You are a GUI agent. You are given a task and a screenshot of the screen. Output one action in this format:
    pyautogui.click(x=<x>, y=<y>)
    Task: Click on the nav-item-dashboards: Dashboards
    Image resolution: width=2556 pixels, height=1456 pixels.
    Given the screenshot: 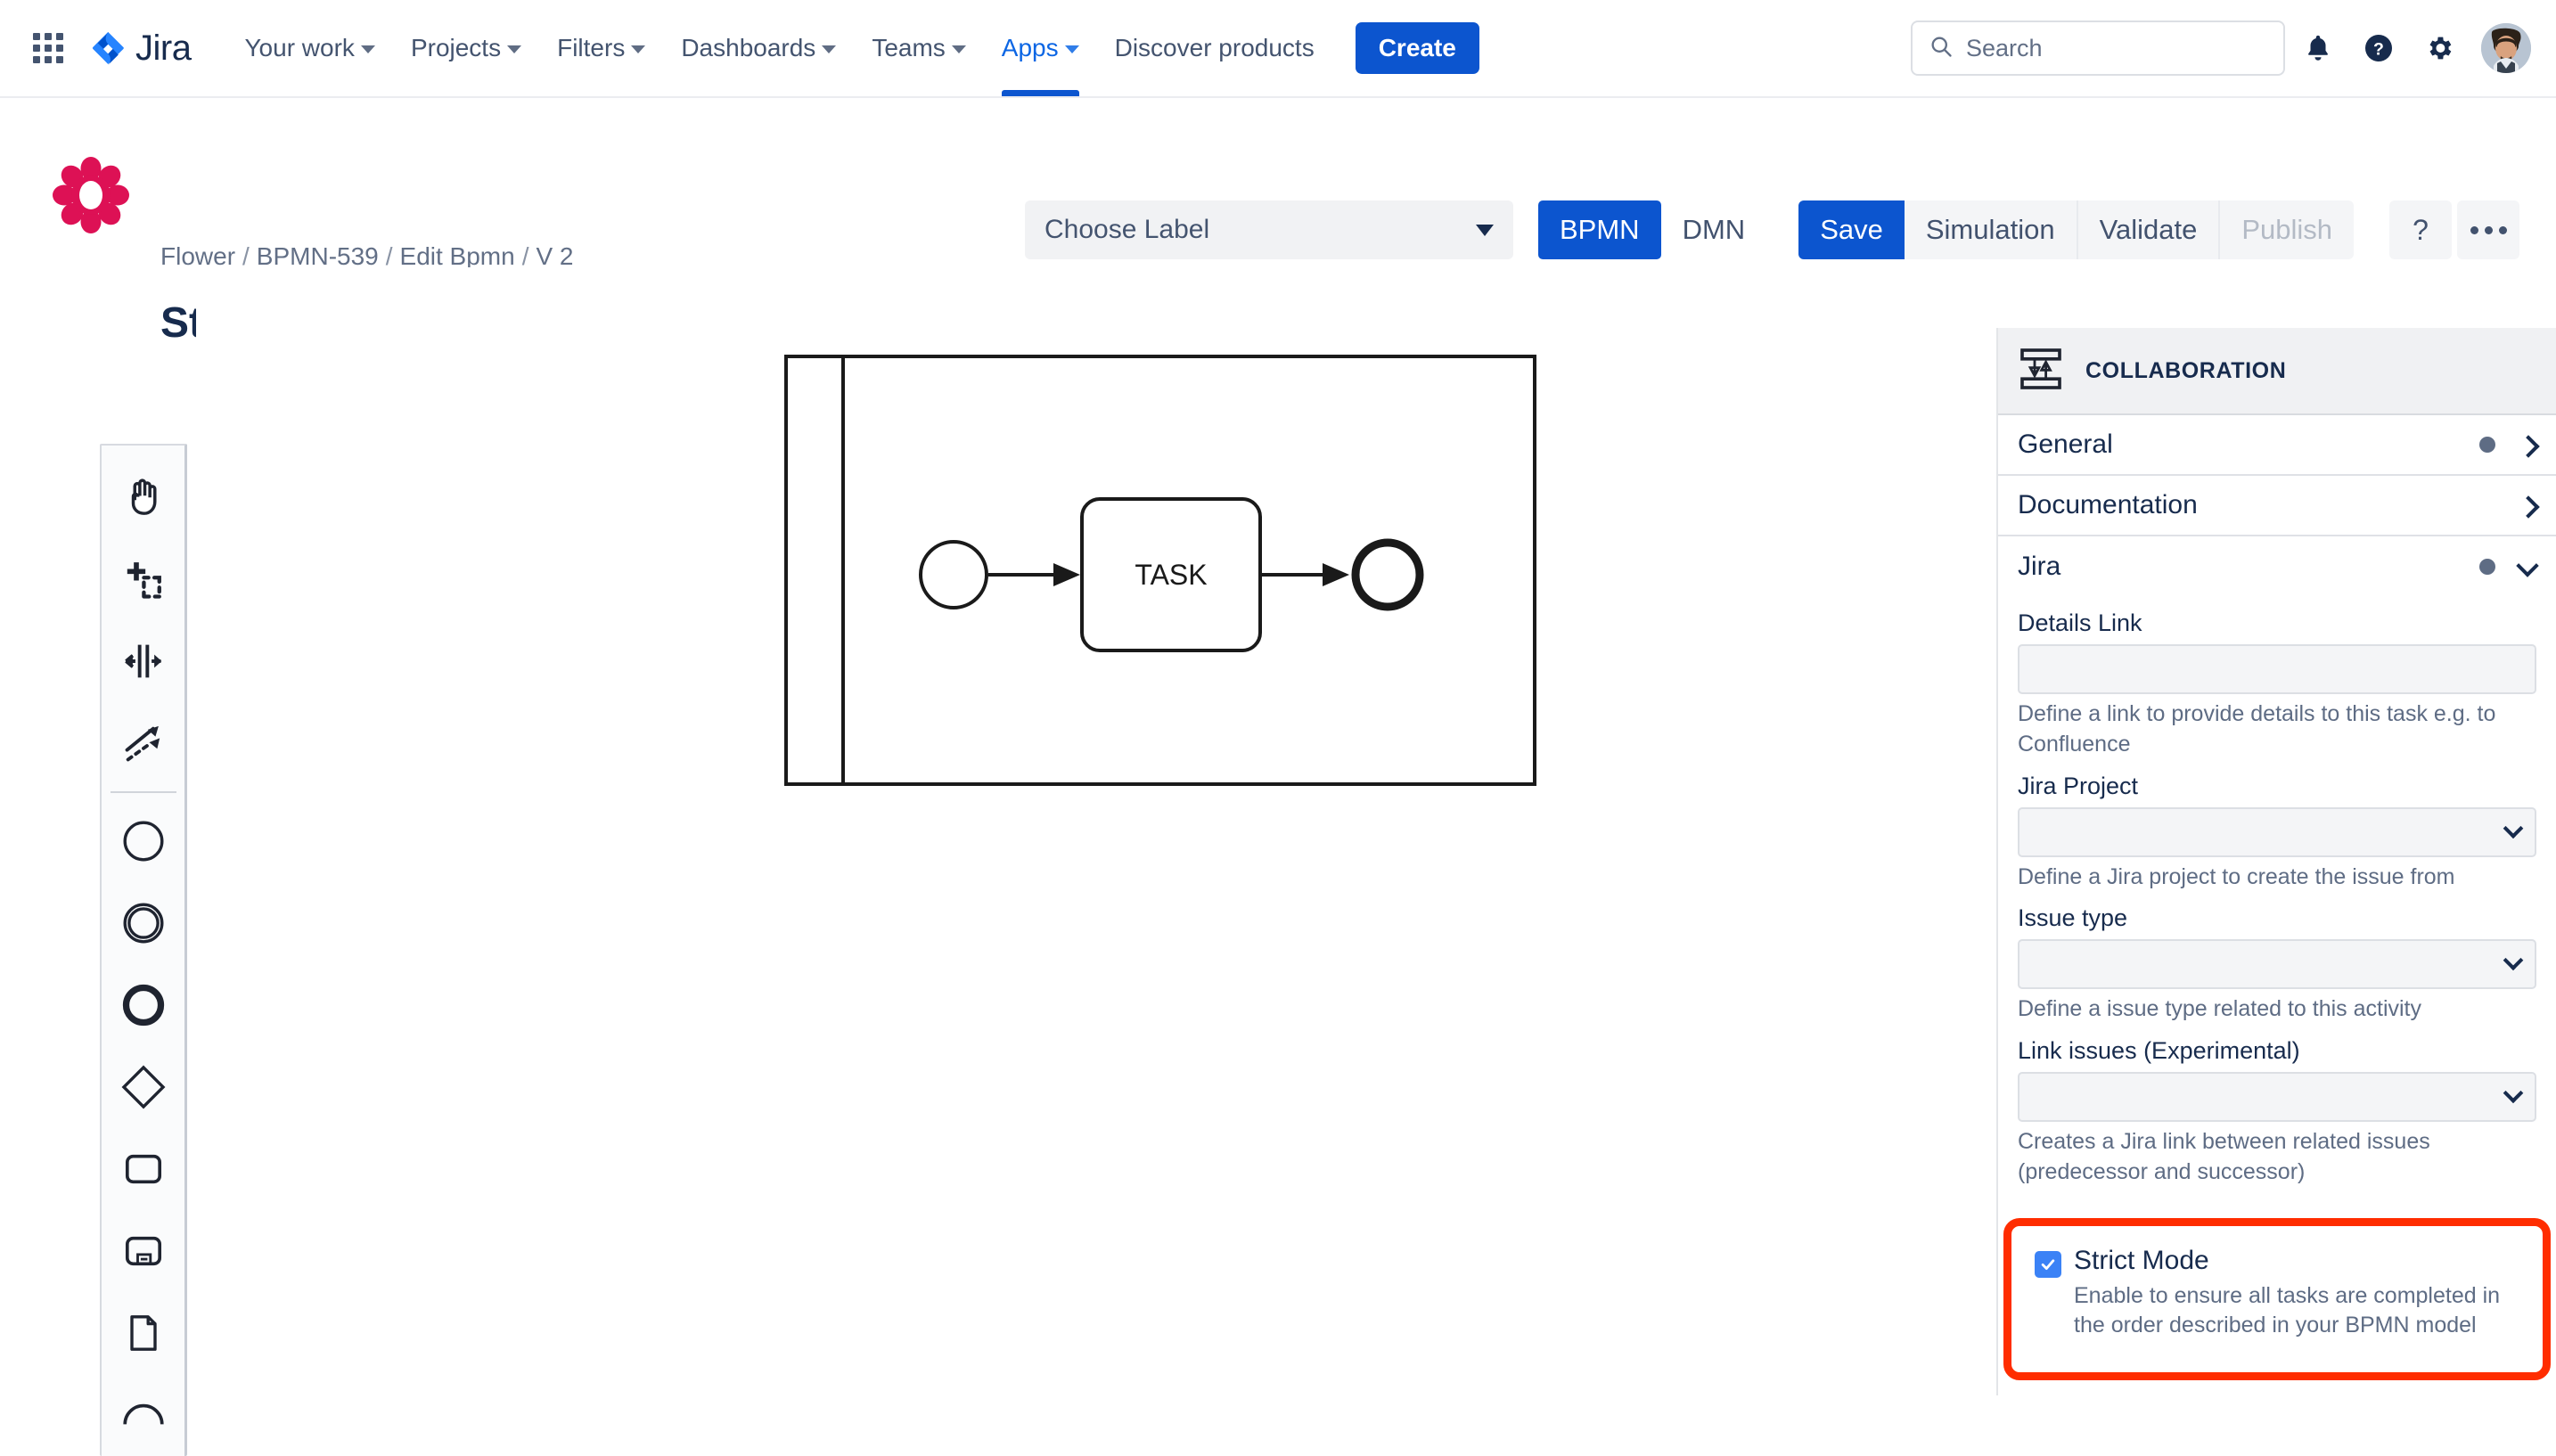 What is the action you would take?
    pyautogui.click(x=758, y=48)
    